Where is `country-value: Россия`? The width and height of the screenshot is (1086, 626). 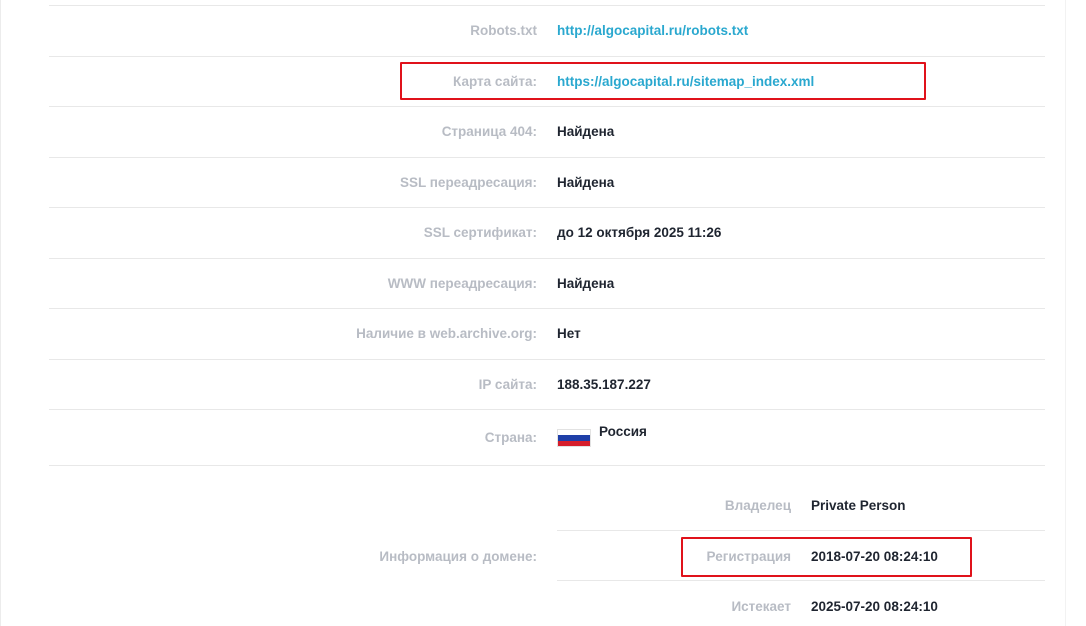
country-value: Россия is located at coordinates (602, 435).